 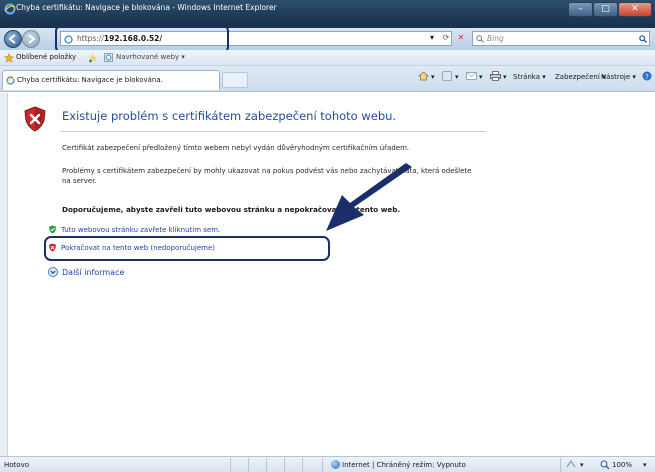 What do you see at coordinates (480, 39) in the screenshot?
I see `bing-icon` at bounding box center [480, 39].